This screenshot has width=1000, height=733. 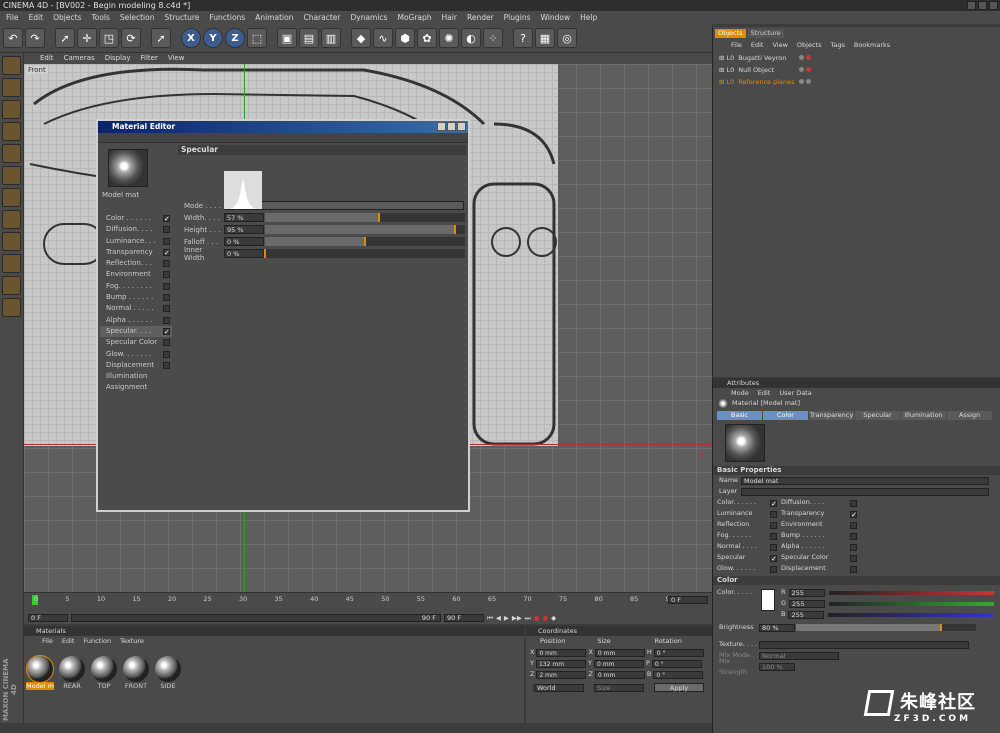 I want to click on menu-item-mograph: MoGraph, so click(x=414, y=17).